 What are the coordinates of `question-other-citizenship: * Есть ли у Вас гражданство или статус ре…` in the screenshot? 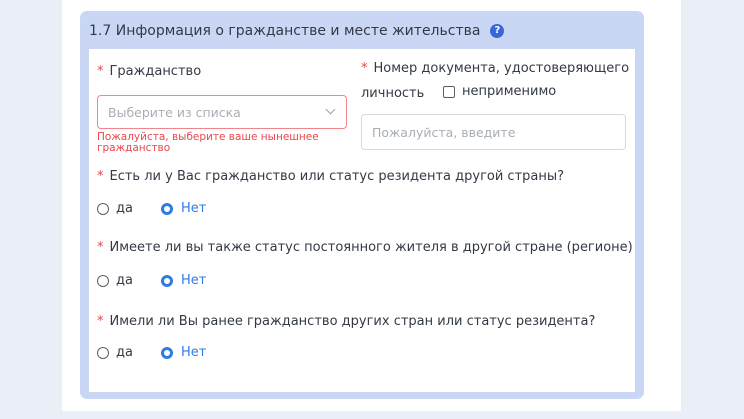 It's located at (330, 176).